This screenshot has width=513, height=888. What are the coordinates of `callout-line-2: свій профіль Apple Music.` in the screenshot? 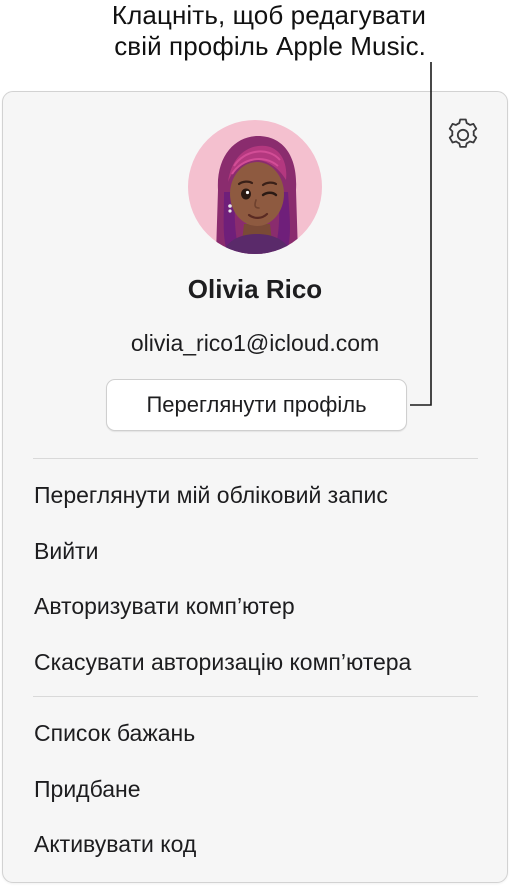 It's located at (270, 46).